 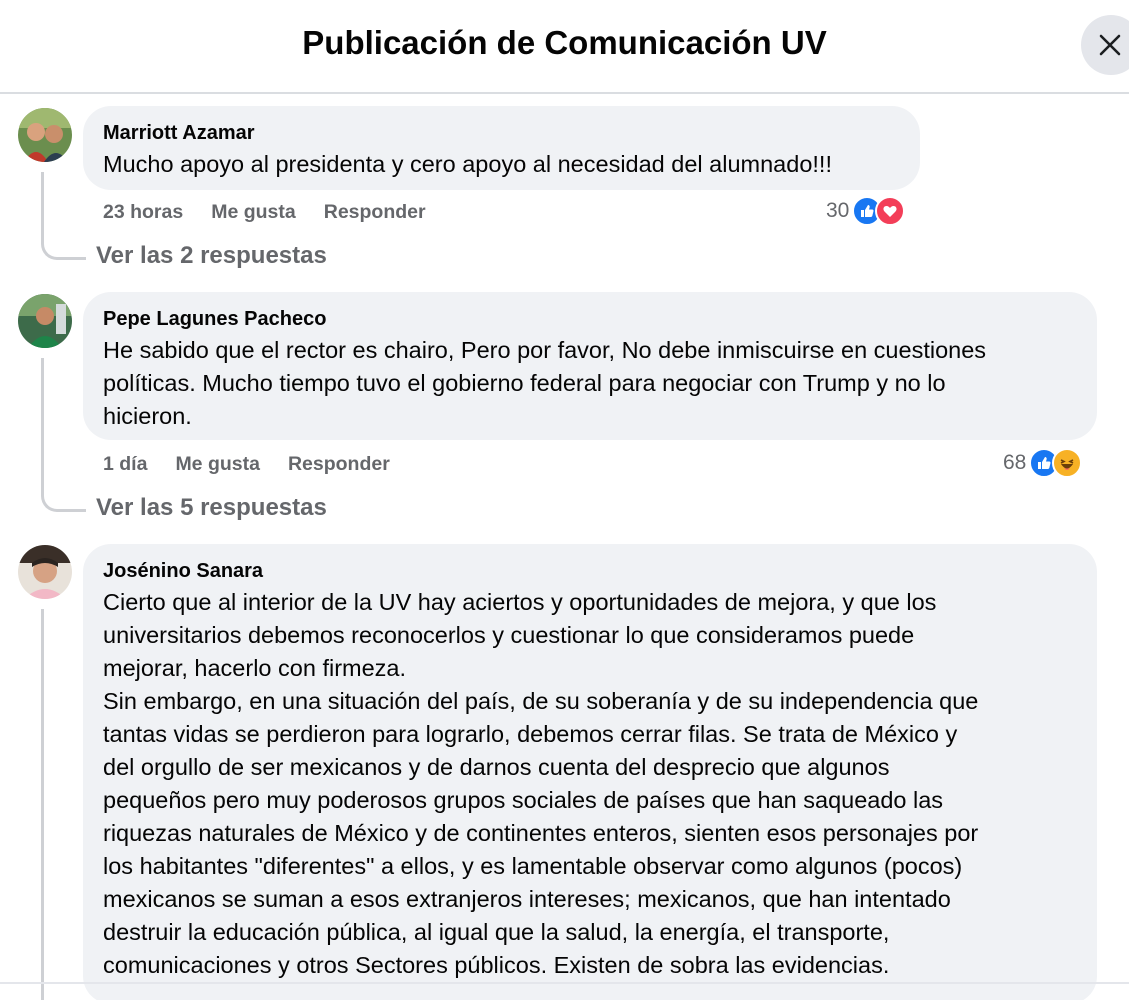 What do you see at coordinates (1043, 463) in the screenshot?
I see `reaction-summary: 68` at bounding box center [1043, 463].